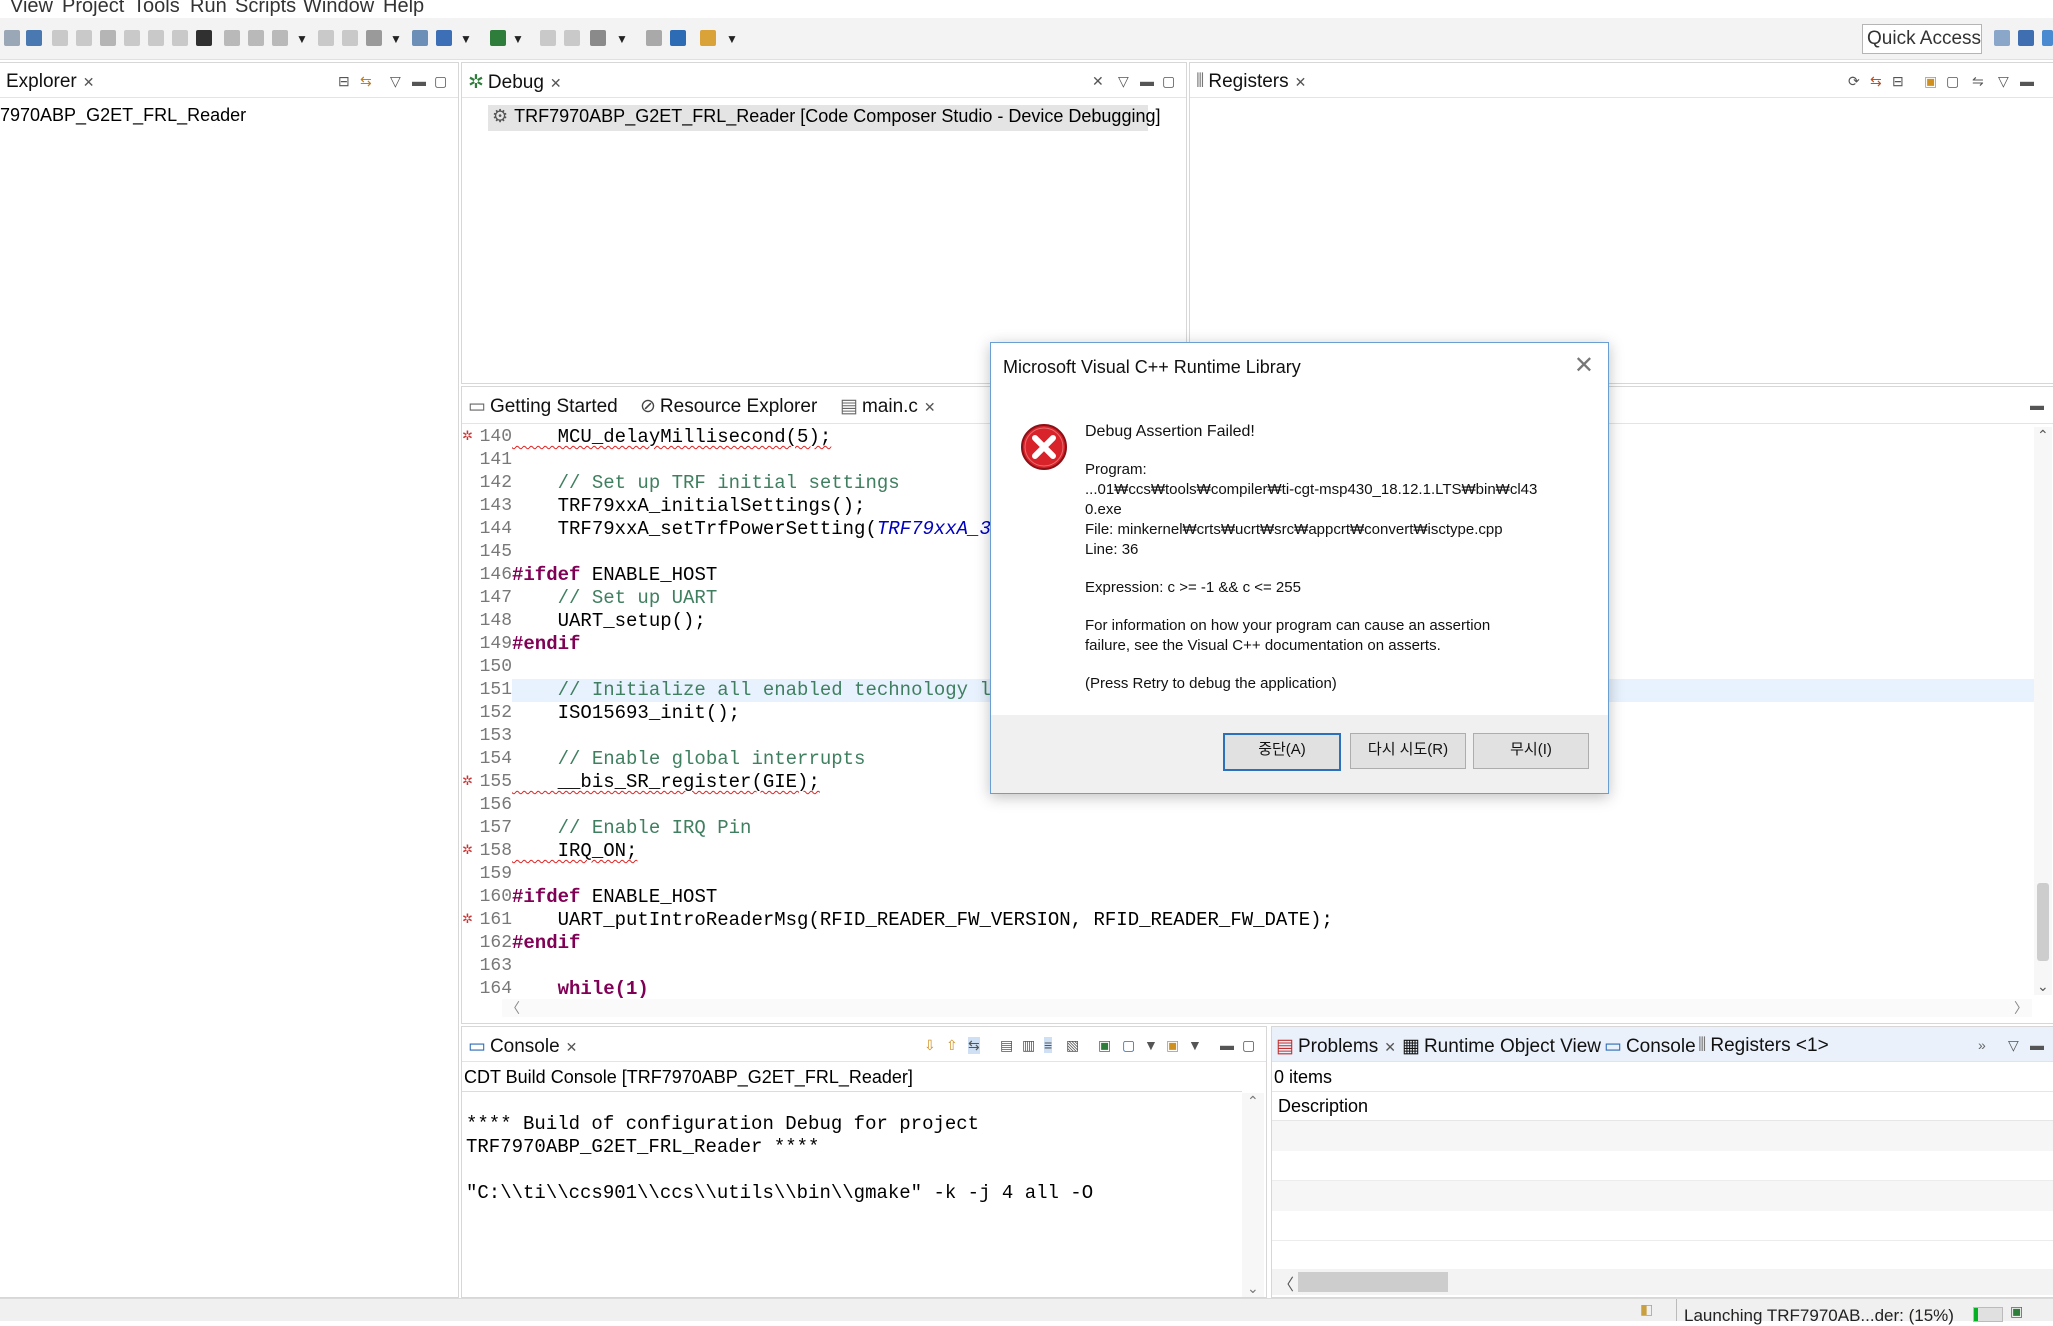 The height and width of the screenshot is (1326, 2053). What do you see at coordinates (350, 38) in the screenshot?
I see `reset-icon` at bounding box center [350, 38].